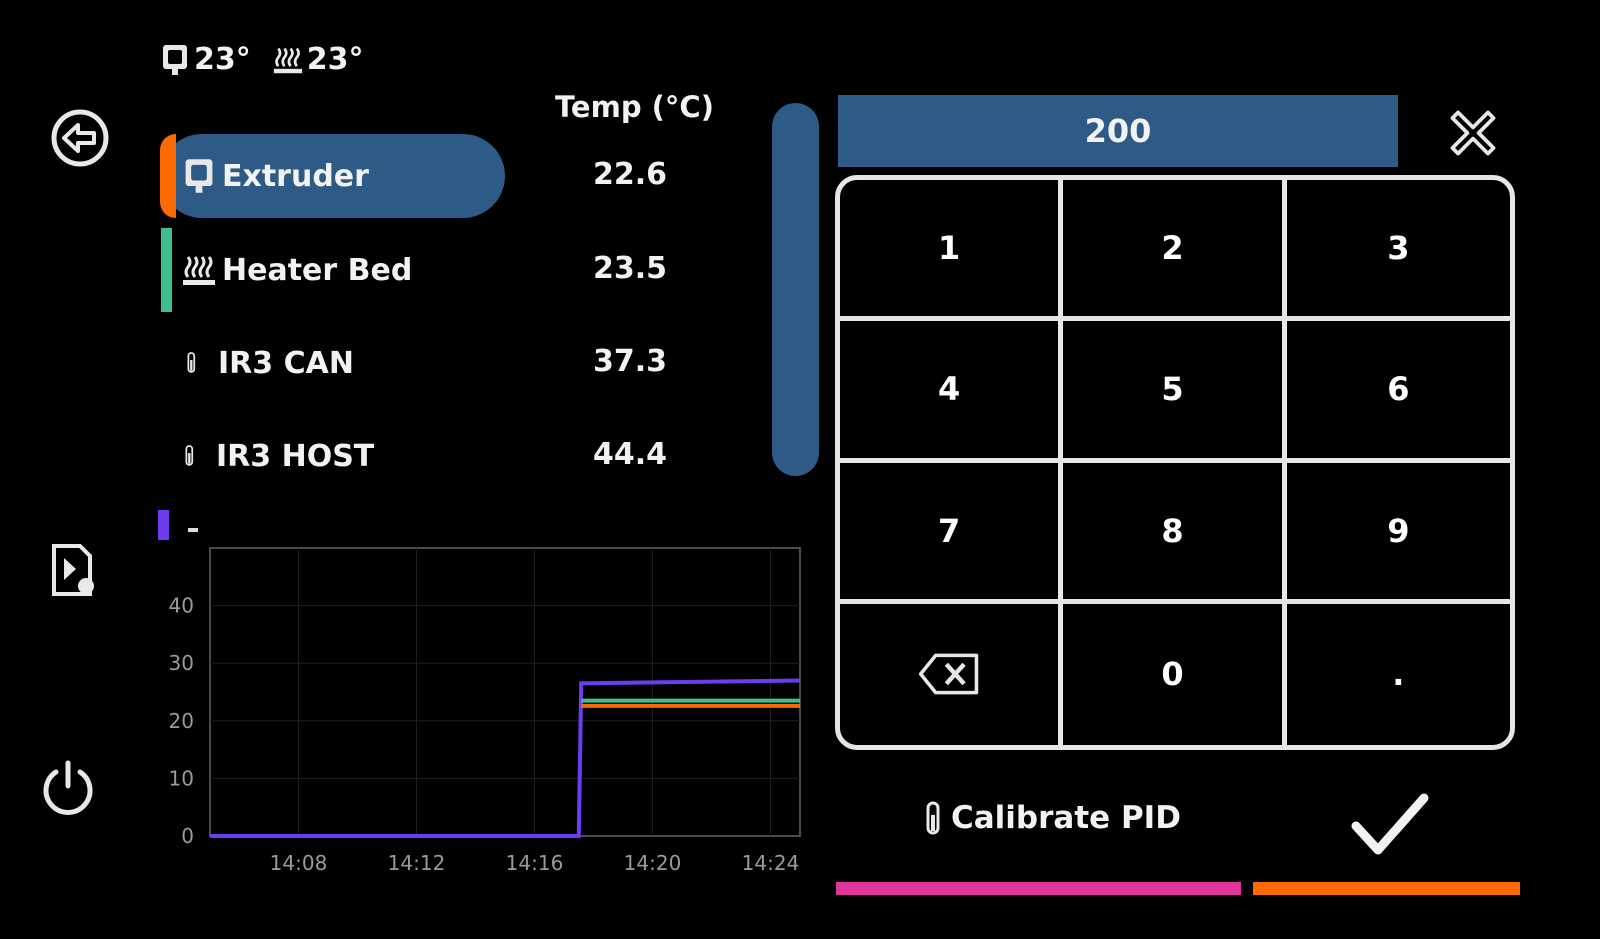 The image size is (1600, 939). I want to click on key-9: 9, so click(1398, 533).